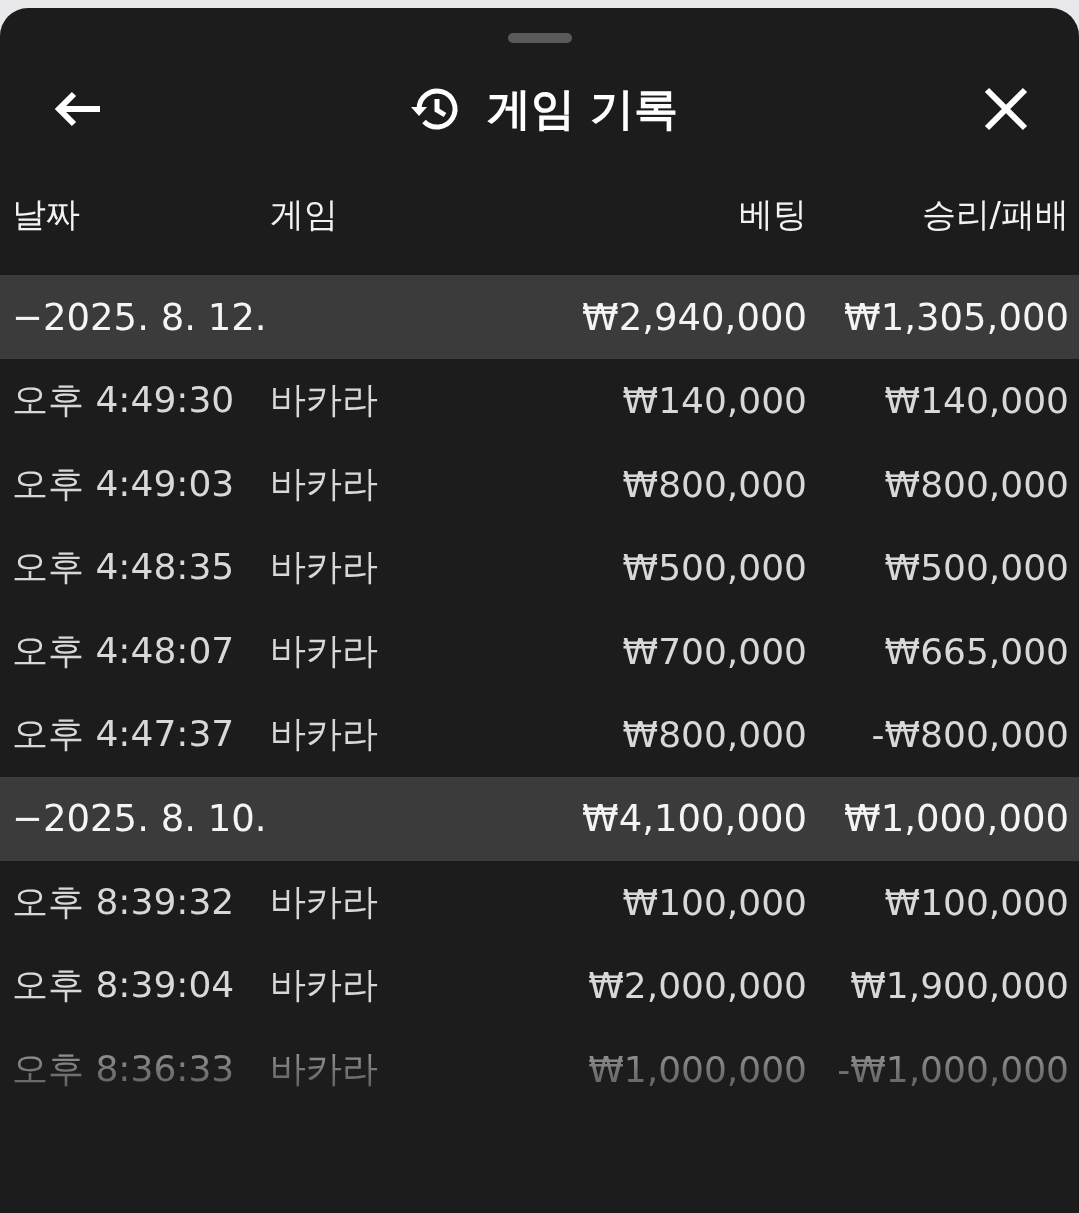 The width and height of the screenshot is (1079, 1213). Describe the element at coordinates (124, 985) in the screenshot. I see `time-cell-text: 오후 8:39:04` at that location.